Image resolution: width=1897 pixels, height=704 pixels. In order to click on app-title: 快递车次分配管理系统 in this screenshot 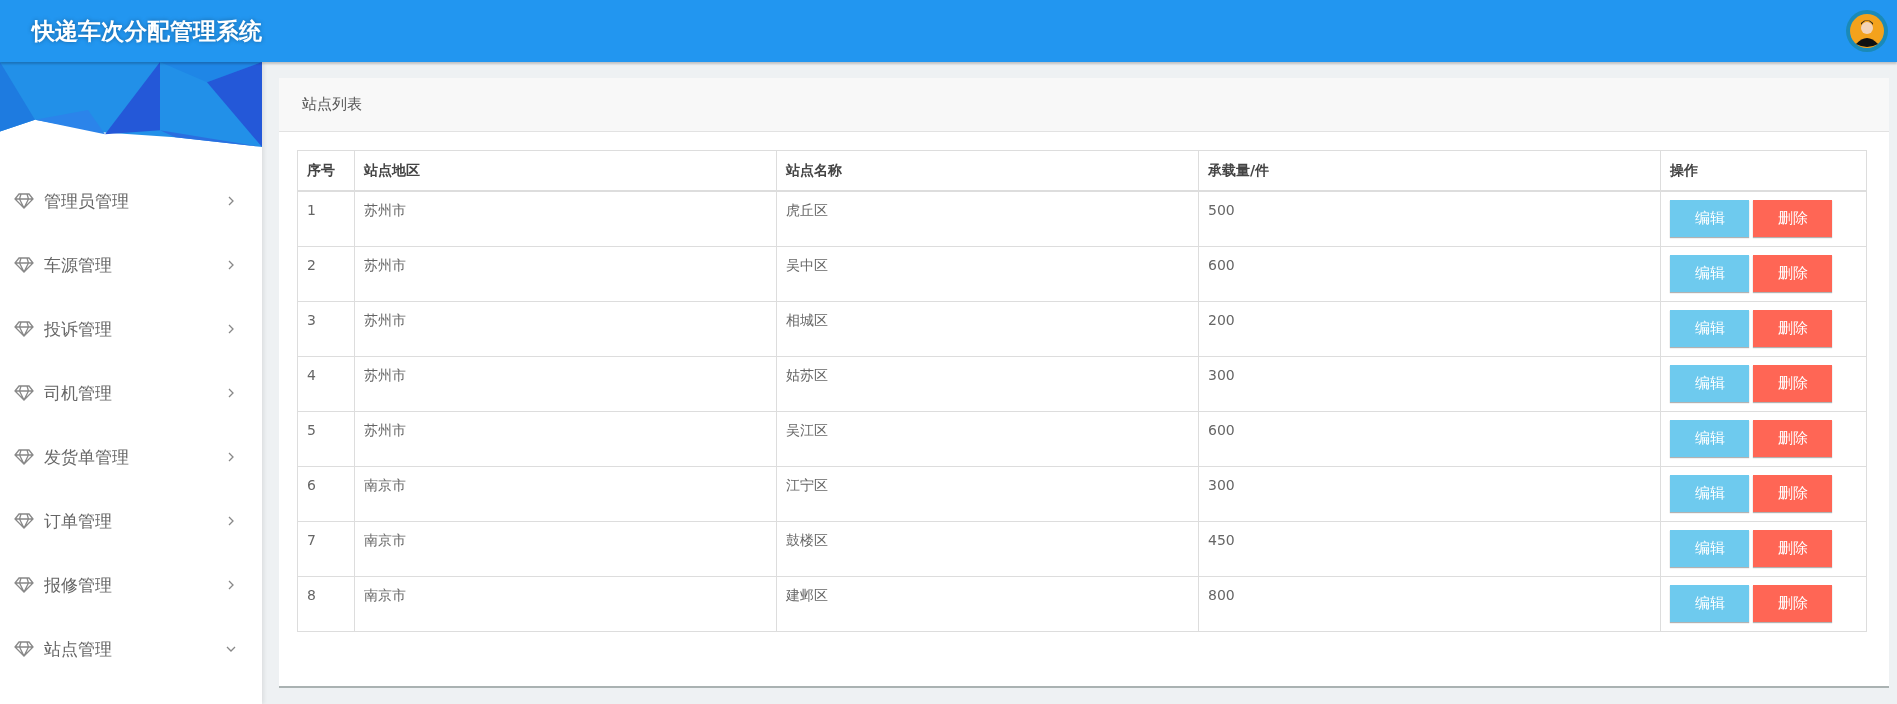, I will do `click(147, 31)`.